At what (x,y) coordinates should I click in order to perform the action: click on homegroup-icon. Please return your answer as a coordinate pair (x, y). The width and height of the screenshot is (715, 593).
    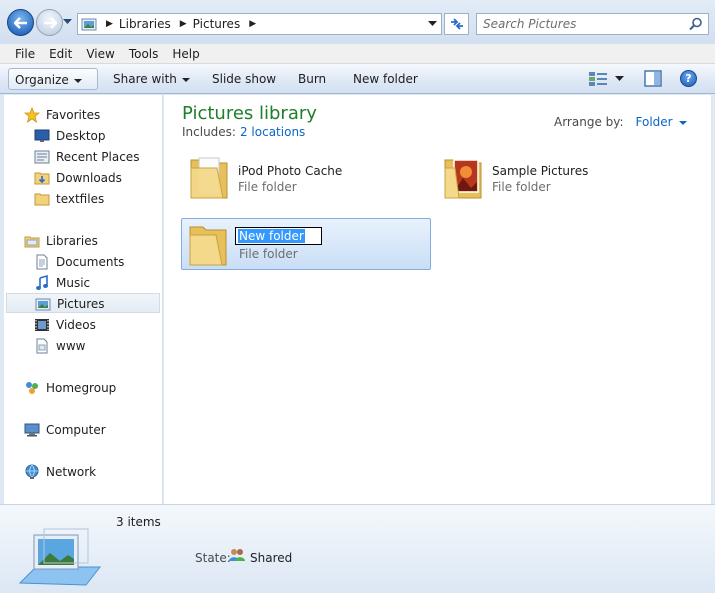
    Looking at the image, I should click on (32, 388).